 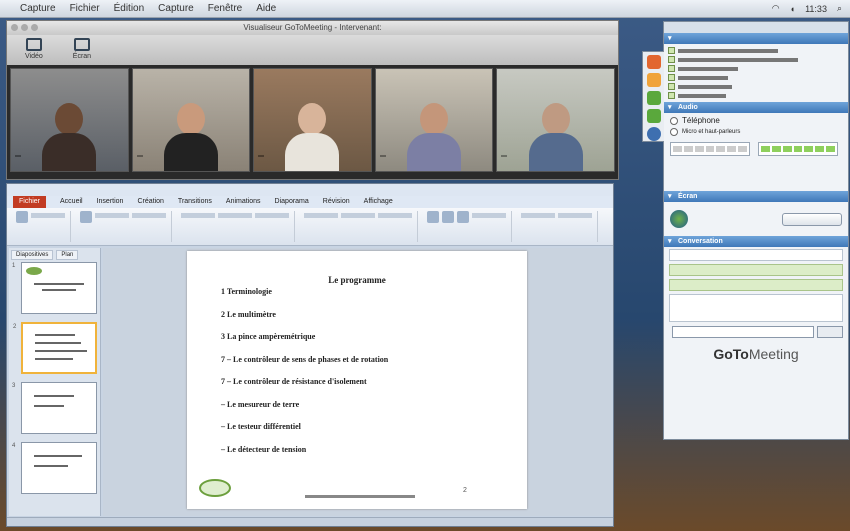 I want to click on mic-icon, so click(x=653, y=116).